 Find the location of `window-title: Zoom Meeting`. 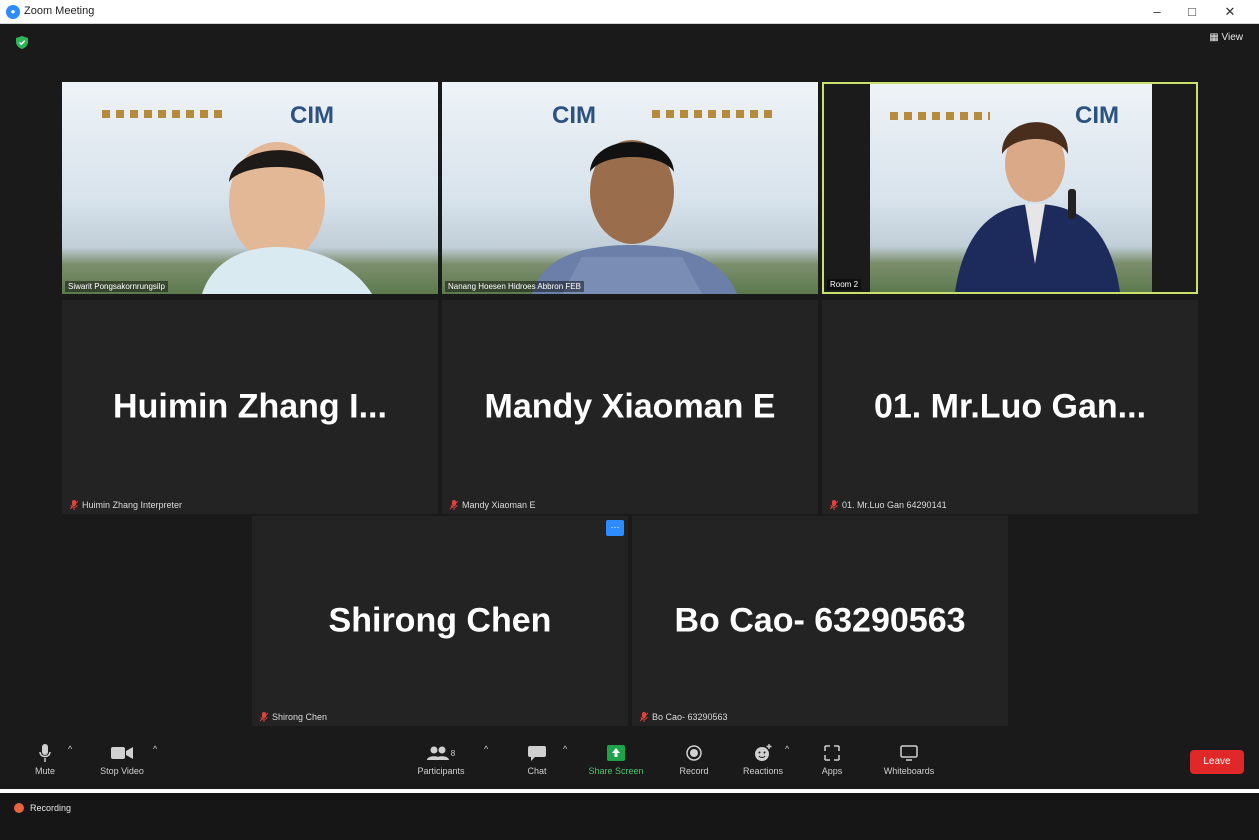

window-title: Zoom Meeting is located at coordinates (59, 11).